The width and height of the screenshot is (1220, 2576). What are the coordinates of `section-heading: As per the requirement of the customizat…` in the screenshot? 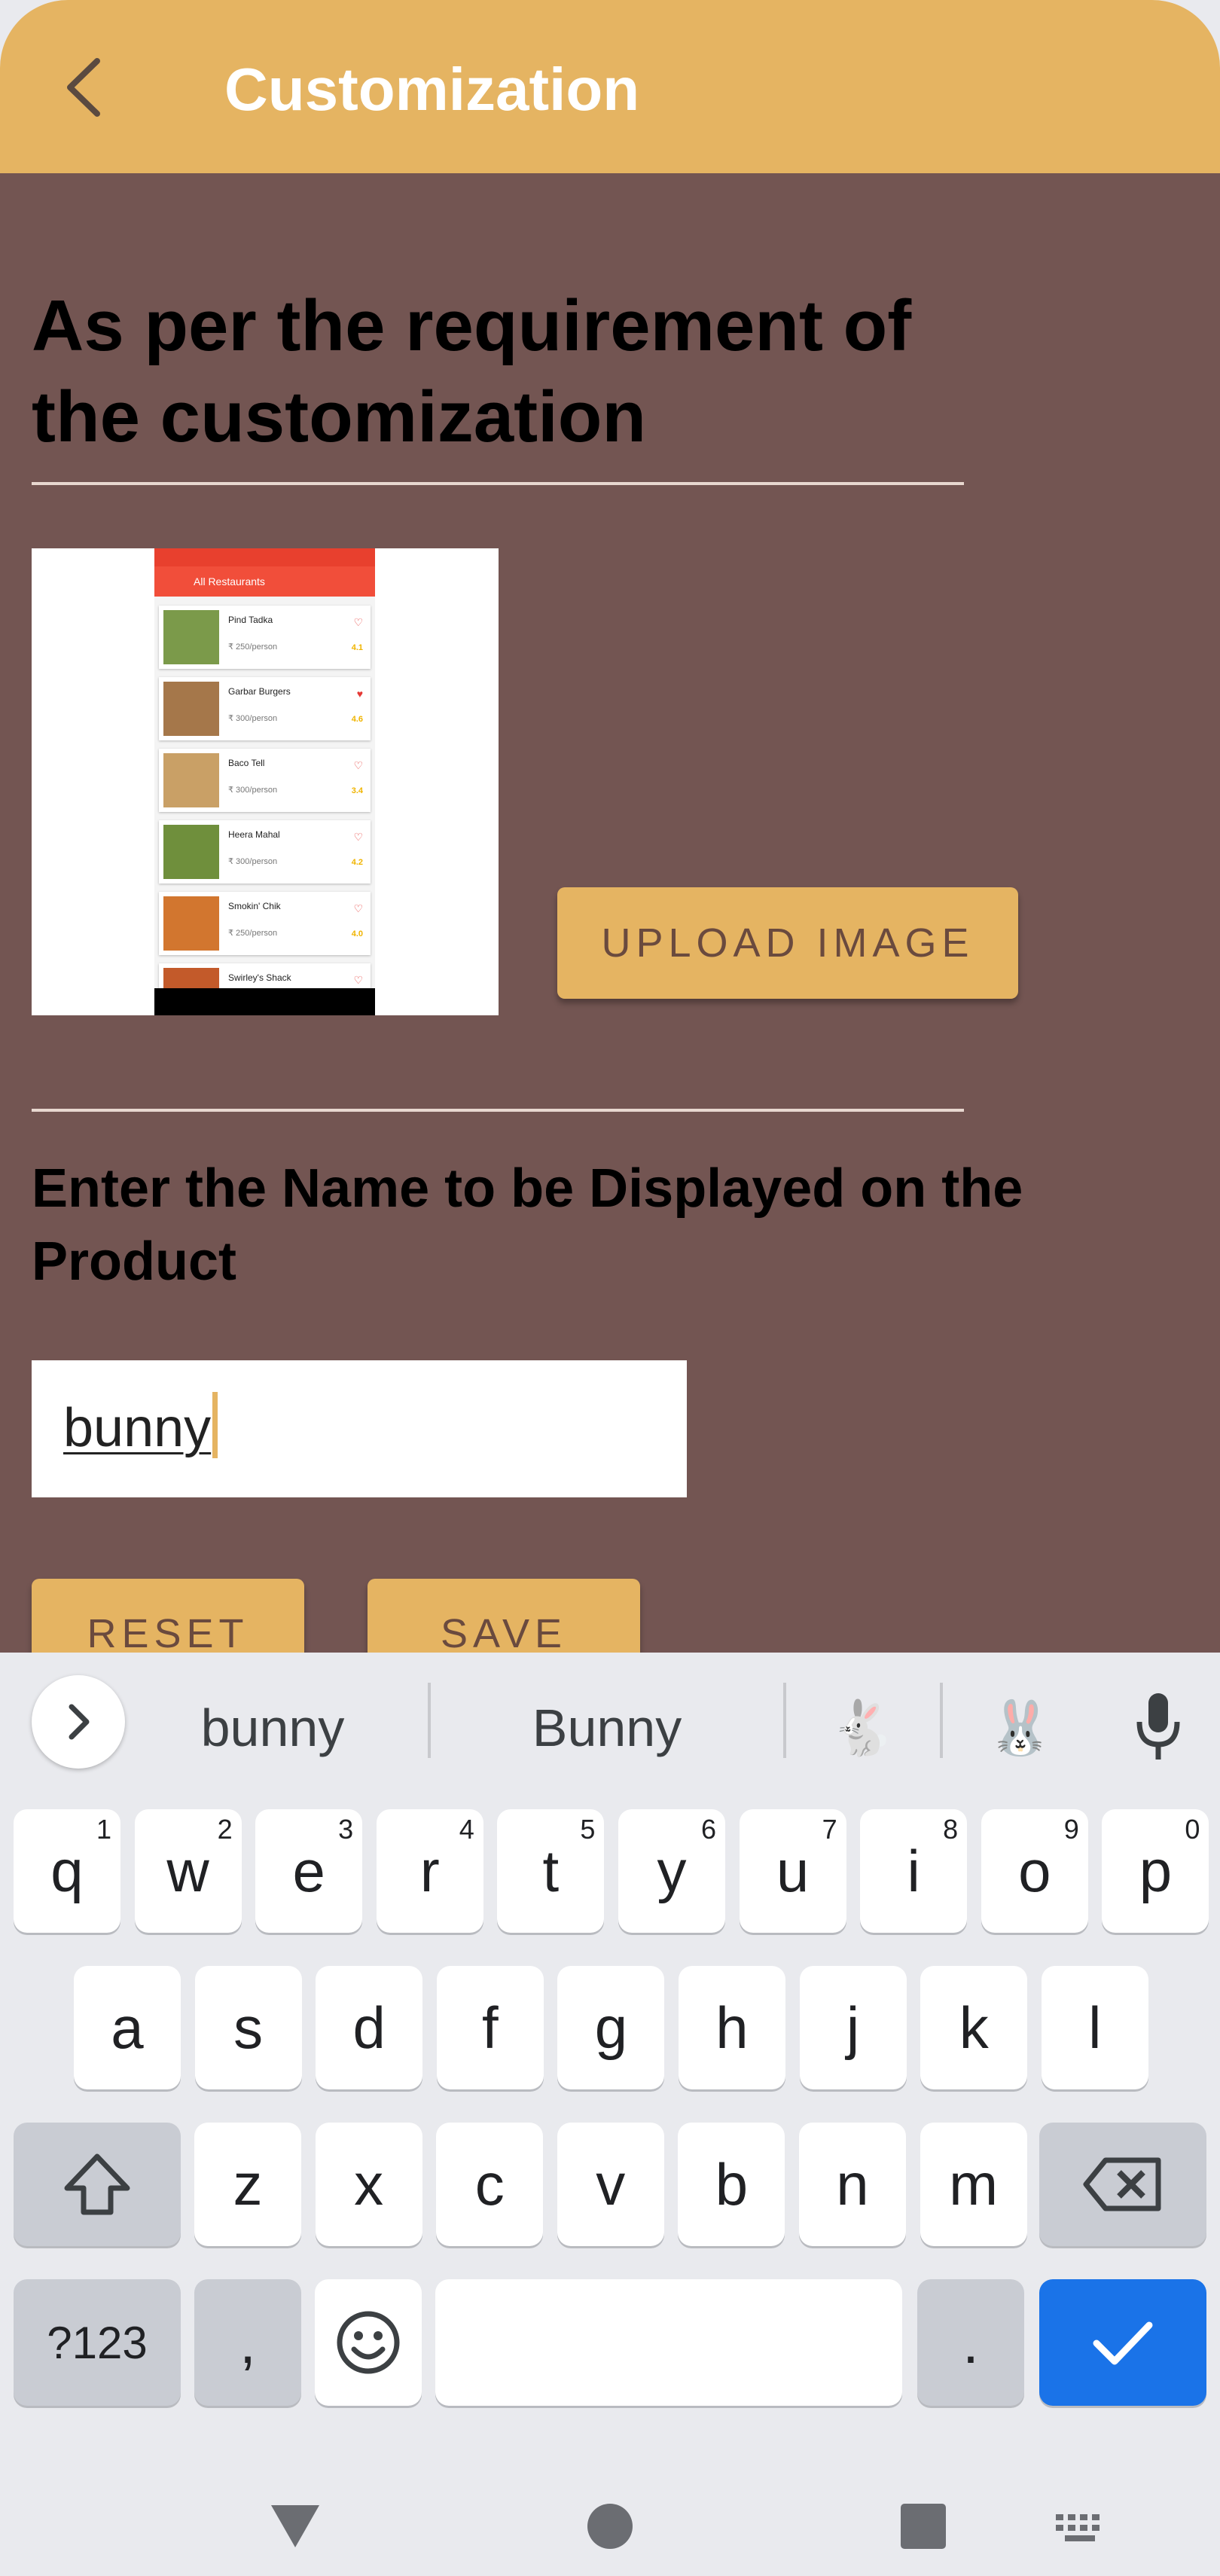 It's located at (472, 371).